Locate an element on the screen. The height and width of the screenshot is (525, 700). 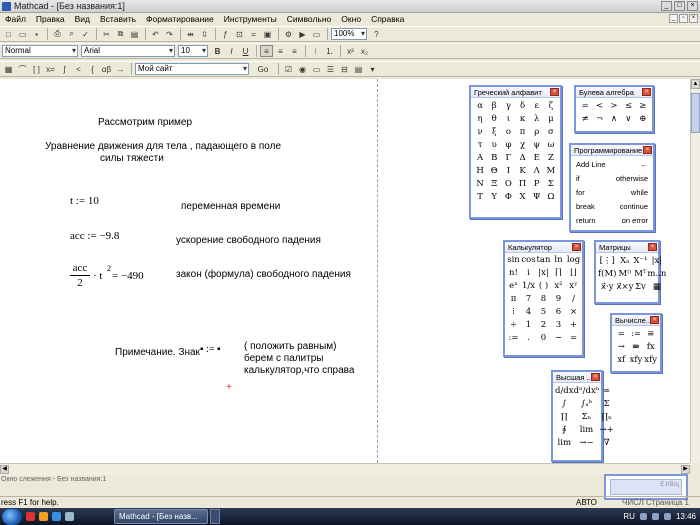
list-tool-icon: ☰ is located at coordinates (330, 69).